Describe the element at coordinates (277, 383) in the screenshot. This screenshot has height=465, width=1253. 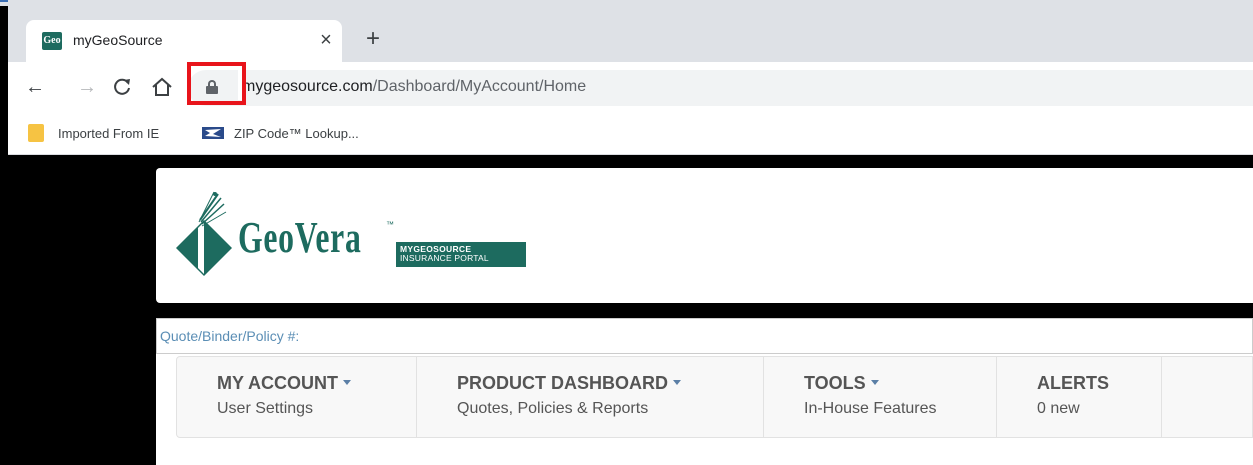
I see `nav-title-text: MY ACCOUNT` at that location.